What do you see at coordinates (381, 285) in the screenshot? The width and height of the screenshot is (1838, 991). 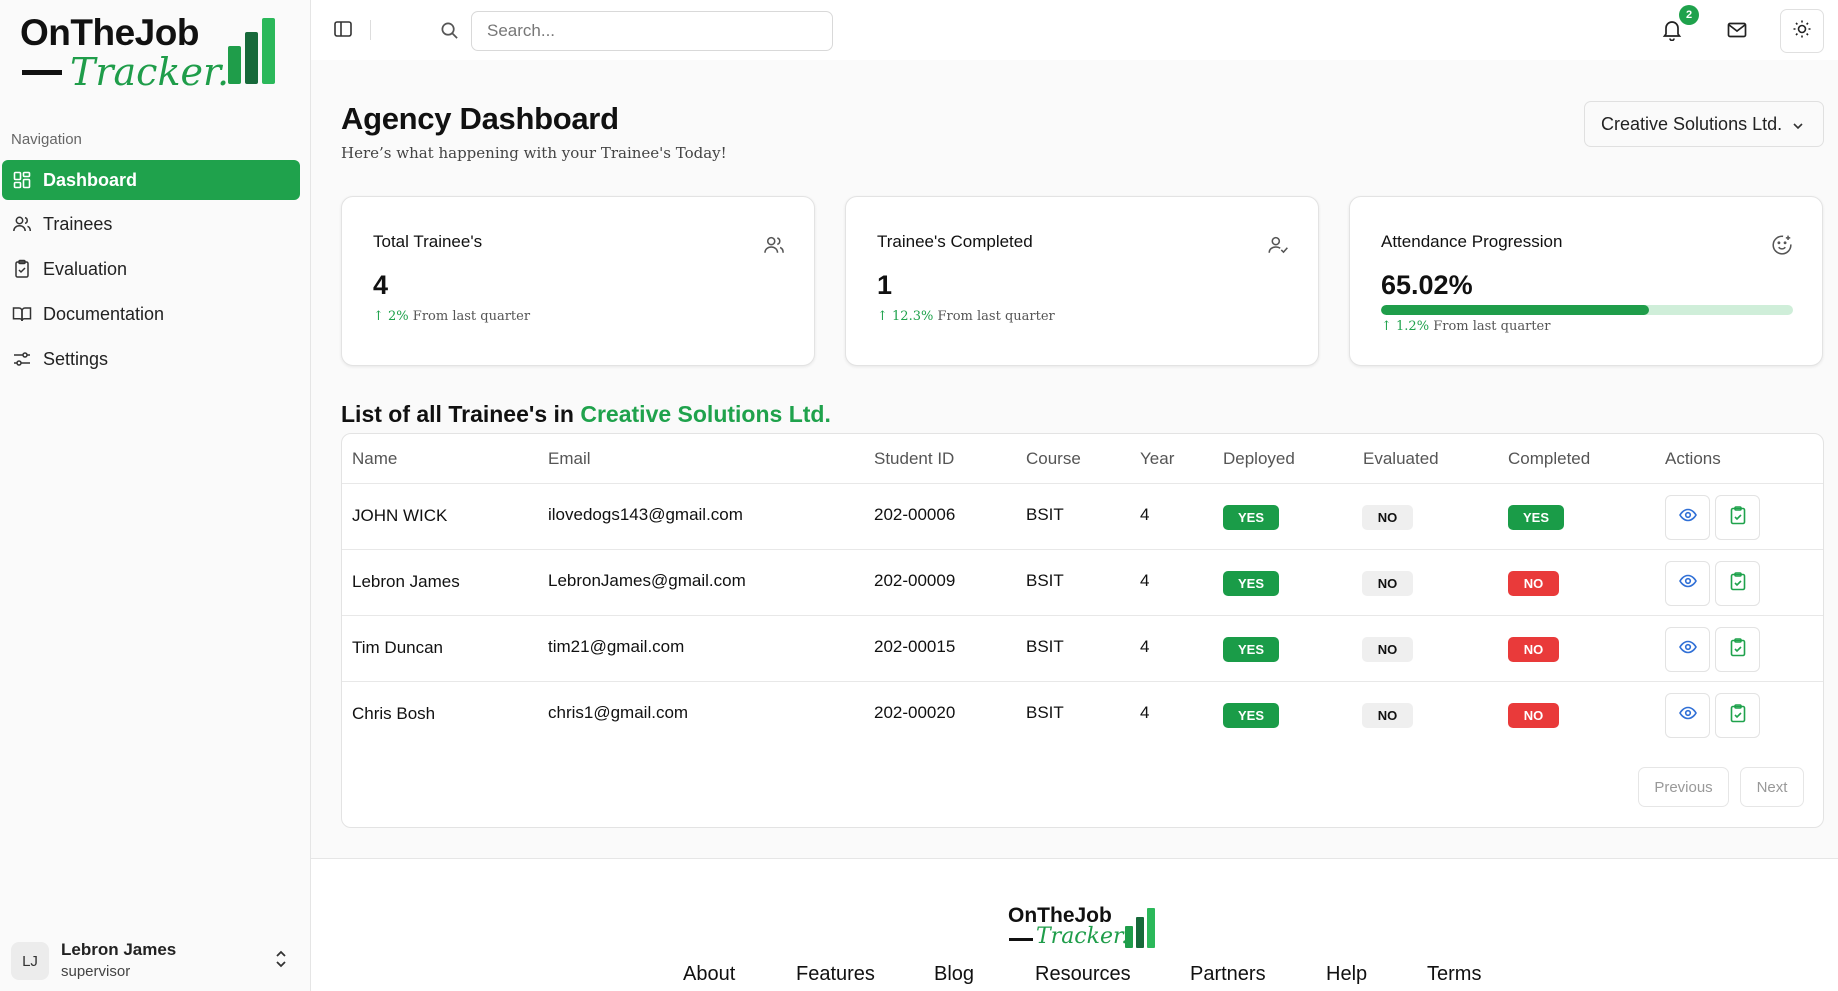 I see `stat-card-value: 4` at bounding box center [381, 285].